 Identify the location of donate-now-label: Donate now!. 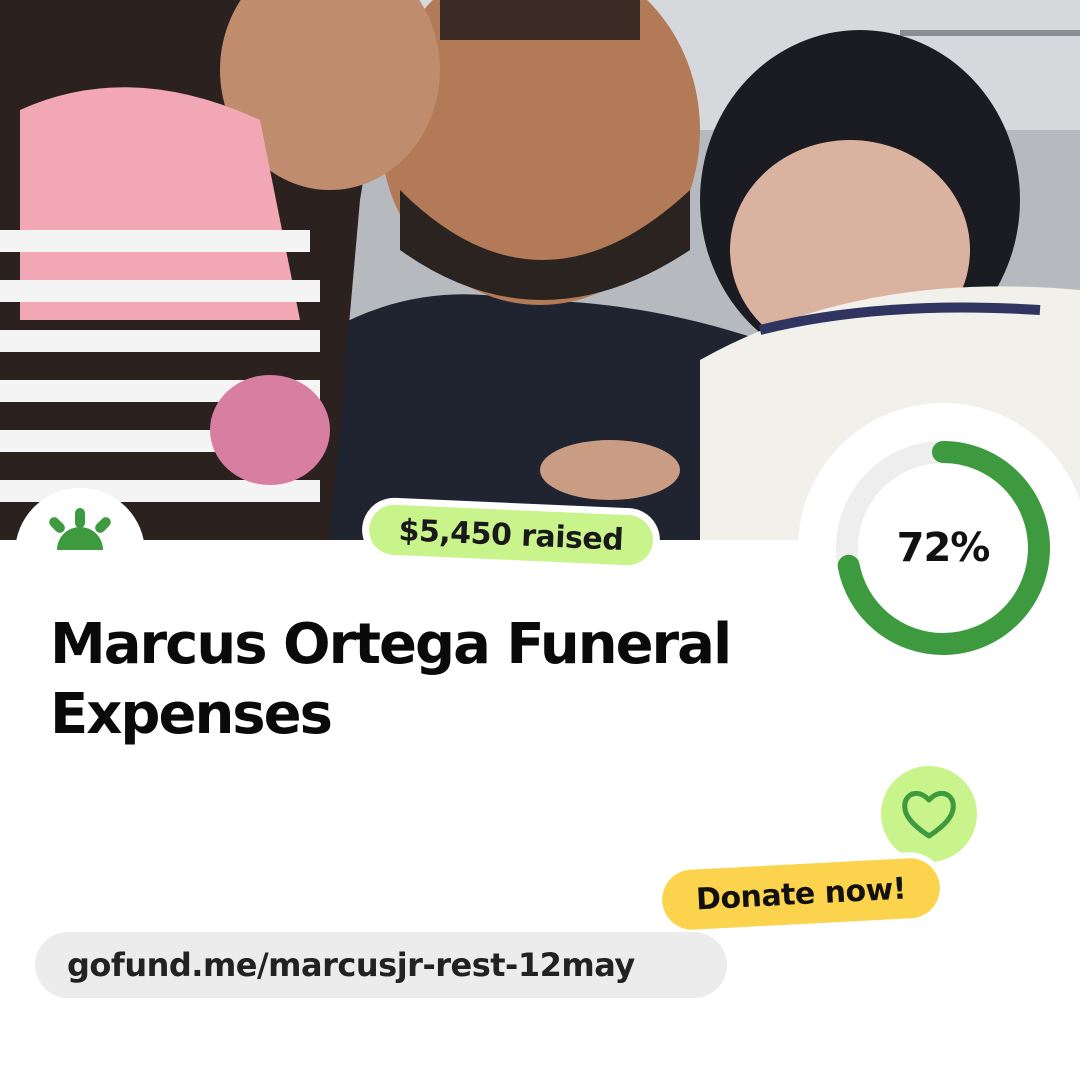
(801, 894).